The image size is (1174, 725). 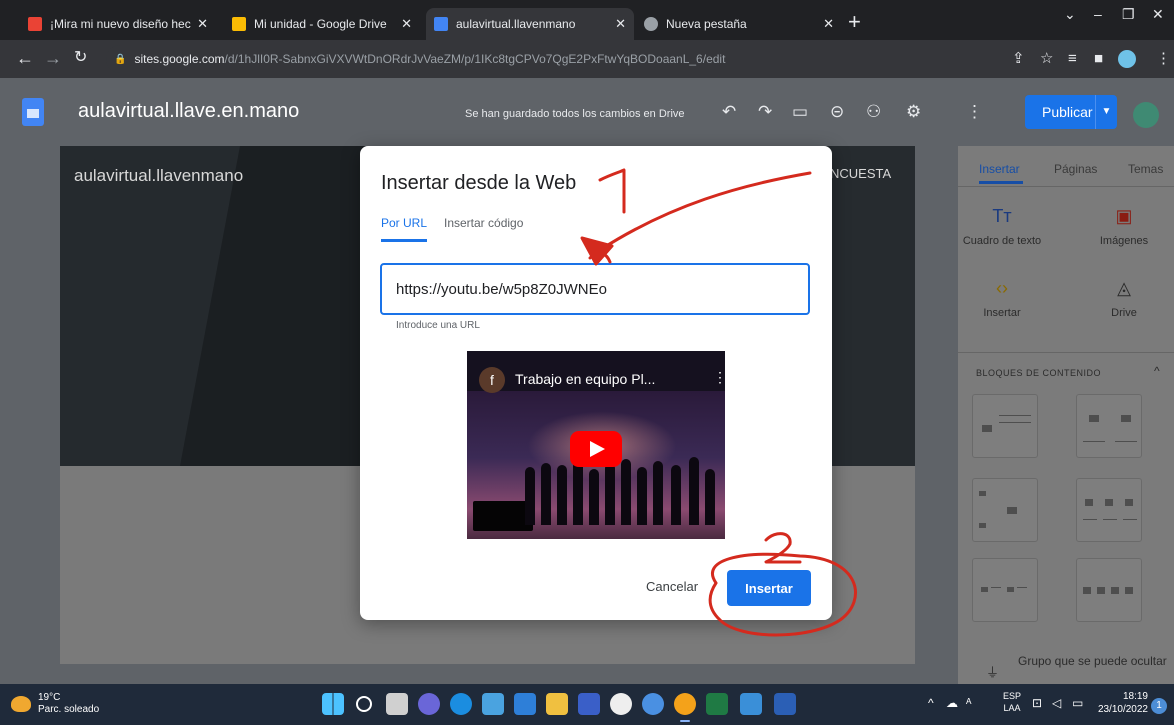 What do you see at coordinates (493, 704) in the screenshot?
I see `store-icon` at bounding box center [493, 704].